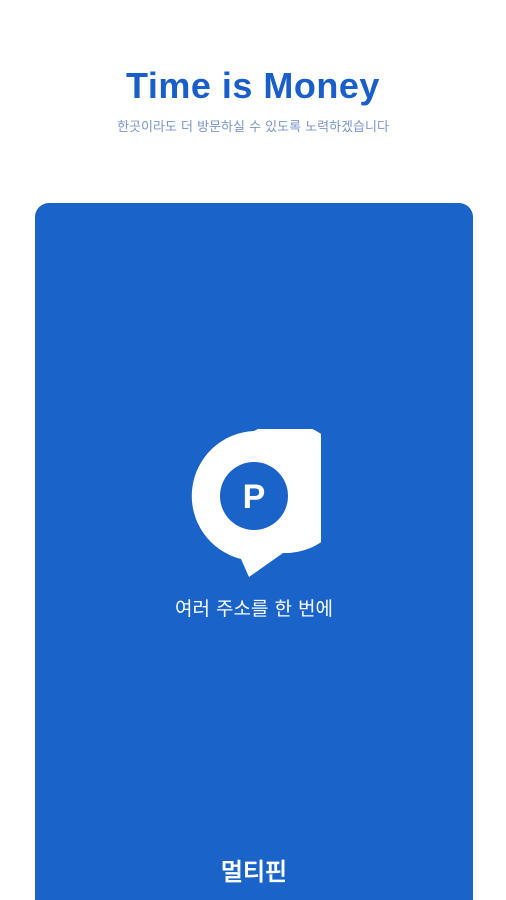 The image size is (506, 900). What do you see at coordinates (254, 609) in the screenshot?
I see `feature-caption: 여러 주소를 한 번에` at bounding box center [254, 609].